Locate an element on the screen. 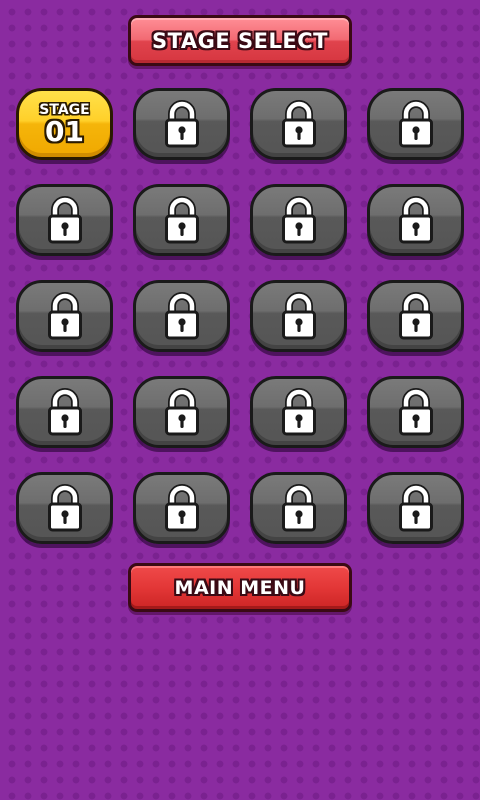 Image resolution: width=480 pixels, height=800 pixels. stage-select-title-banner: STAGE SELECT is located at coordinates (240, 40).